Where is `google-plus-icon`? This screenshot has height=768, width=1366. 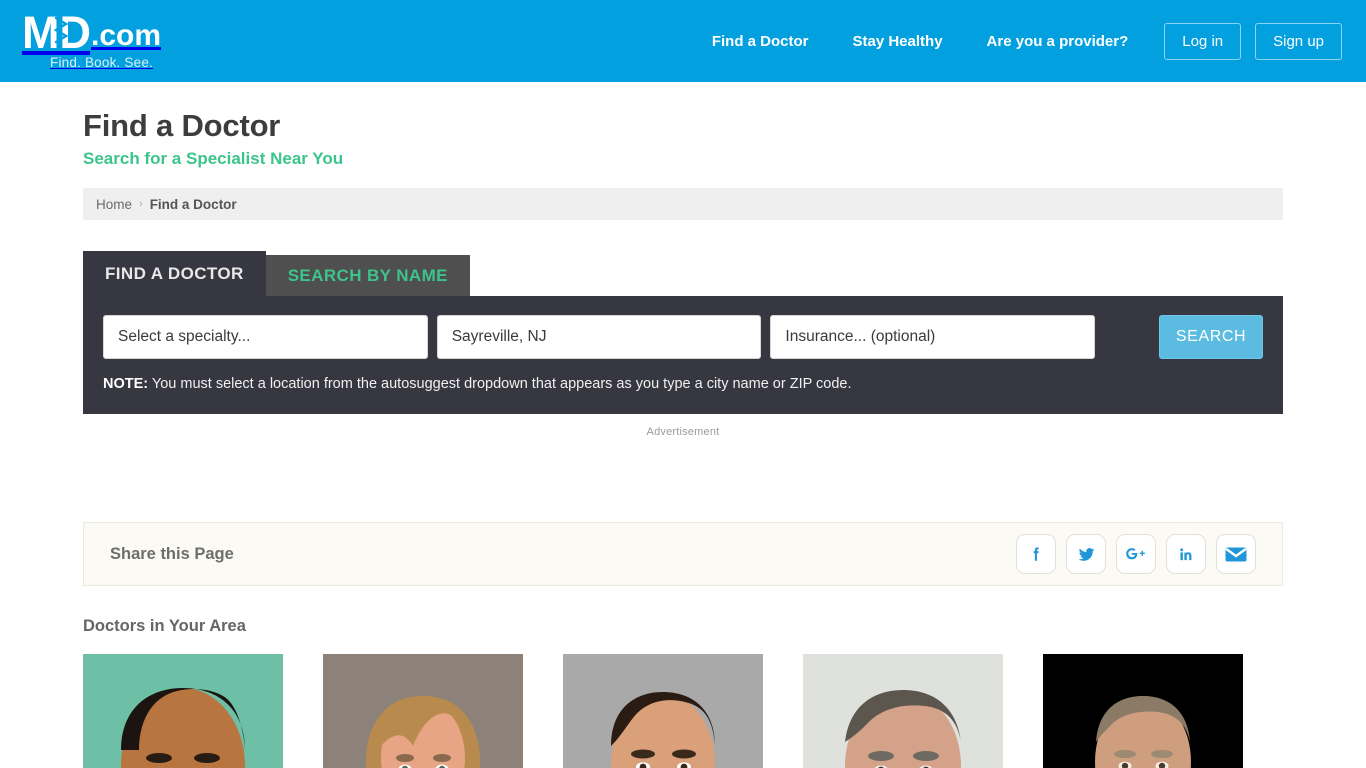
google-plus-icon is located at coordinates (1135, 554).